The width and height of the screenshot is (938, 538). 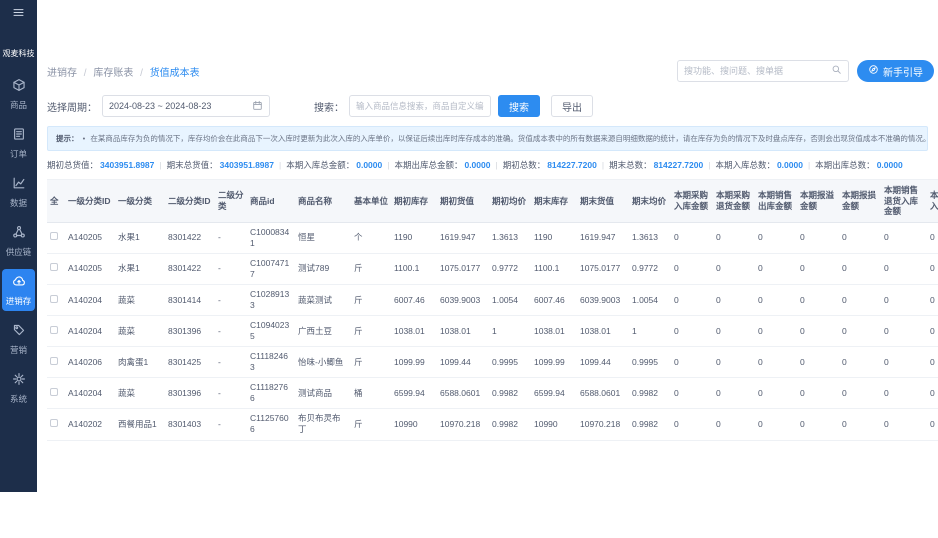 I want to click on table-cell: 1.0054, so click(x=510, y=300).